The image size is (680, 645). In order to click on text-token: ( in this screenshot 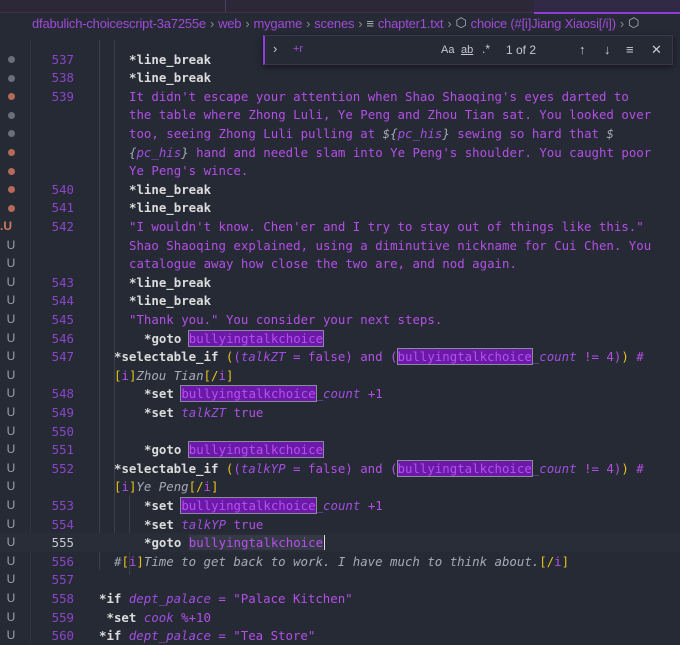, I will do `click(237, 357)`.